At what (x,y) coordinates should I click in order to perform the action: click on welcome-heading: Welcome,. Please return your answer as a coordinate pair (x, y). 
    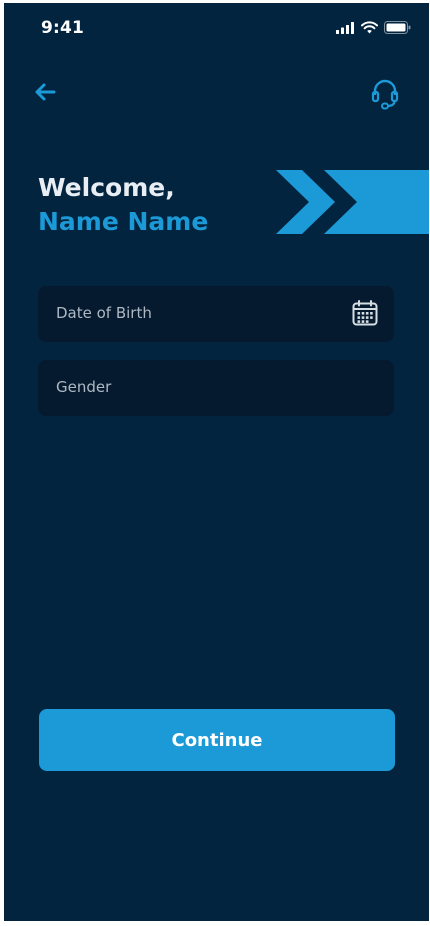
    Looking at the image, I should click on (106, 187).